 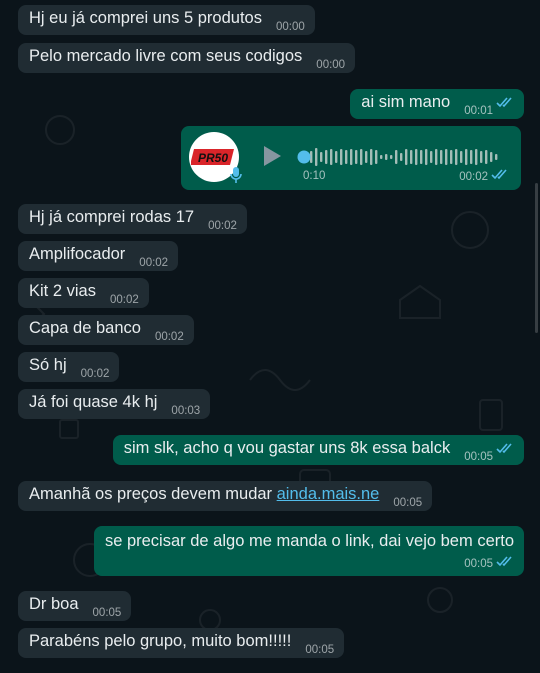 I want to click on message-text: Pelo mercado livre com seus codigos, so click(x=166, y=55).